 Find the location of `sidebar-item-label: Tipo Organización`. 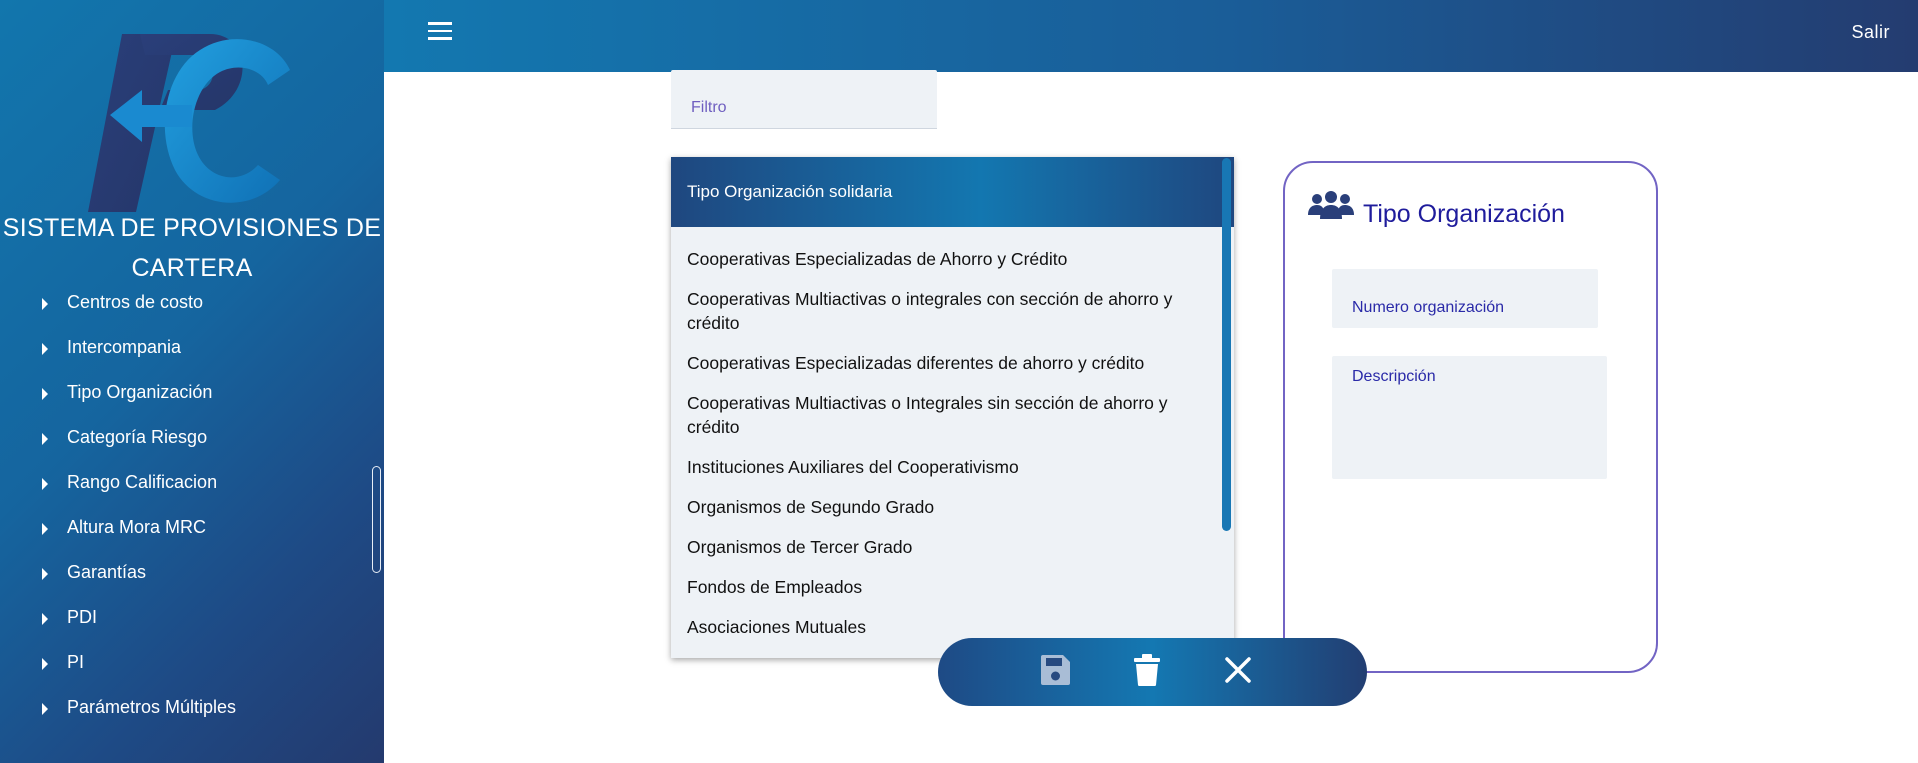

sidebar-item-label: Tipo Organización is located at coordinates (140, 392).